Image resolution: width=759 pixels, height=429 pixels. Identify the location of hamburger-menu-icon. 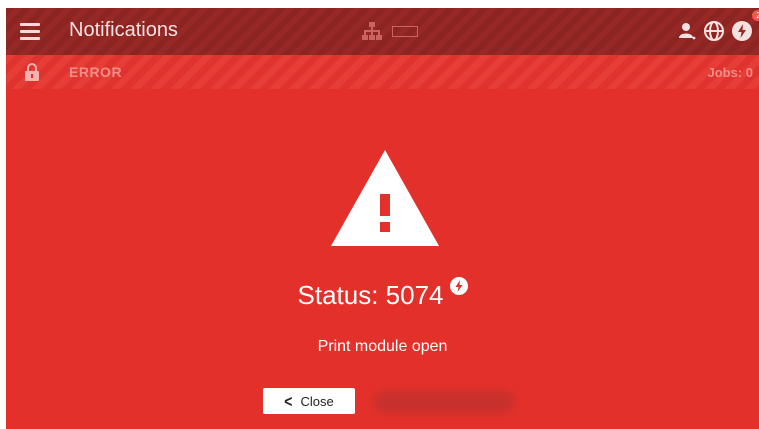
(30, 31).